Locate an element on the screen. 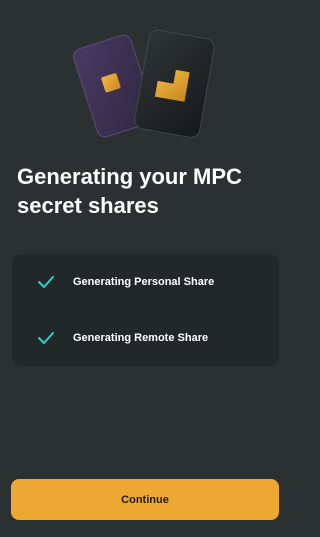  hero-illustration is located at coordinates (145, 86).